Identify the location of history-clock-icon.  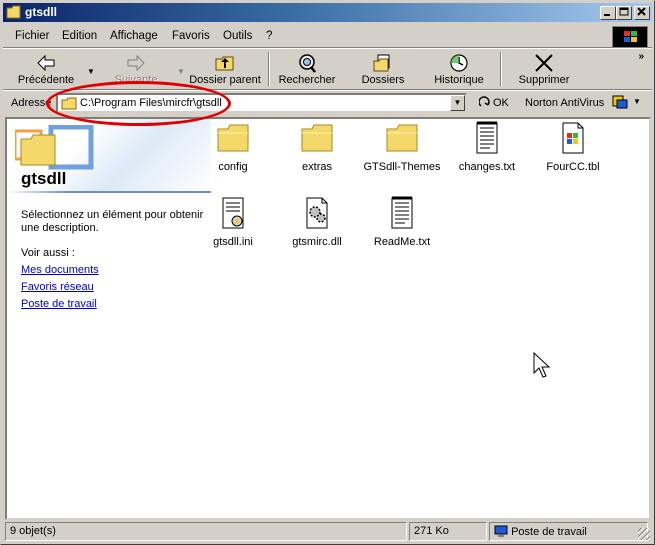
(459, 63).